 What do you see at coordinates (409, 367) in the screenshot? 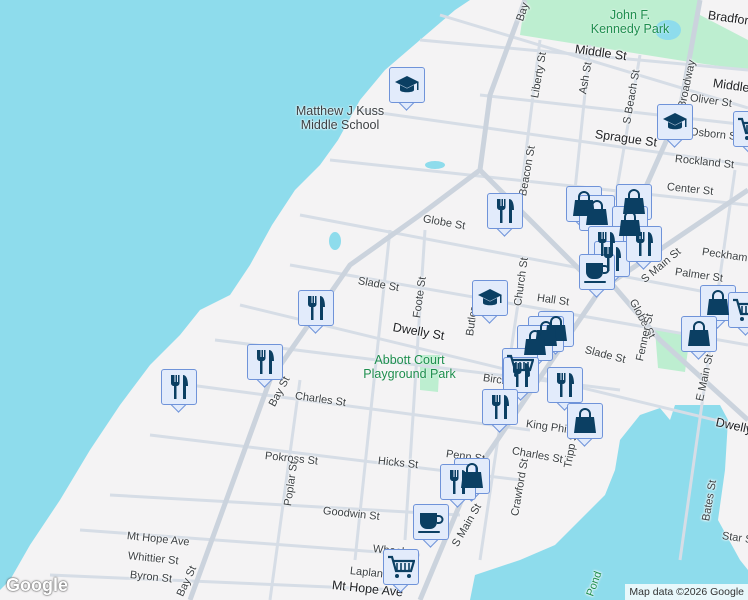
I see `abbott-park-label: Abbott Court Playground Park` at bounding box center [409, 367].